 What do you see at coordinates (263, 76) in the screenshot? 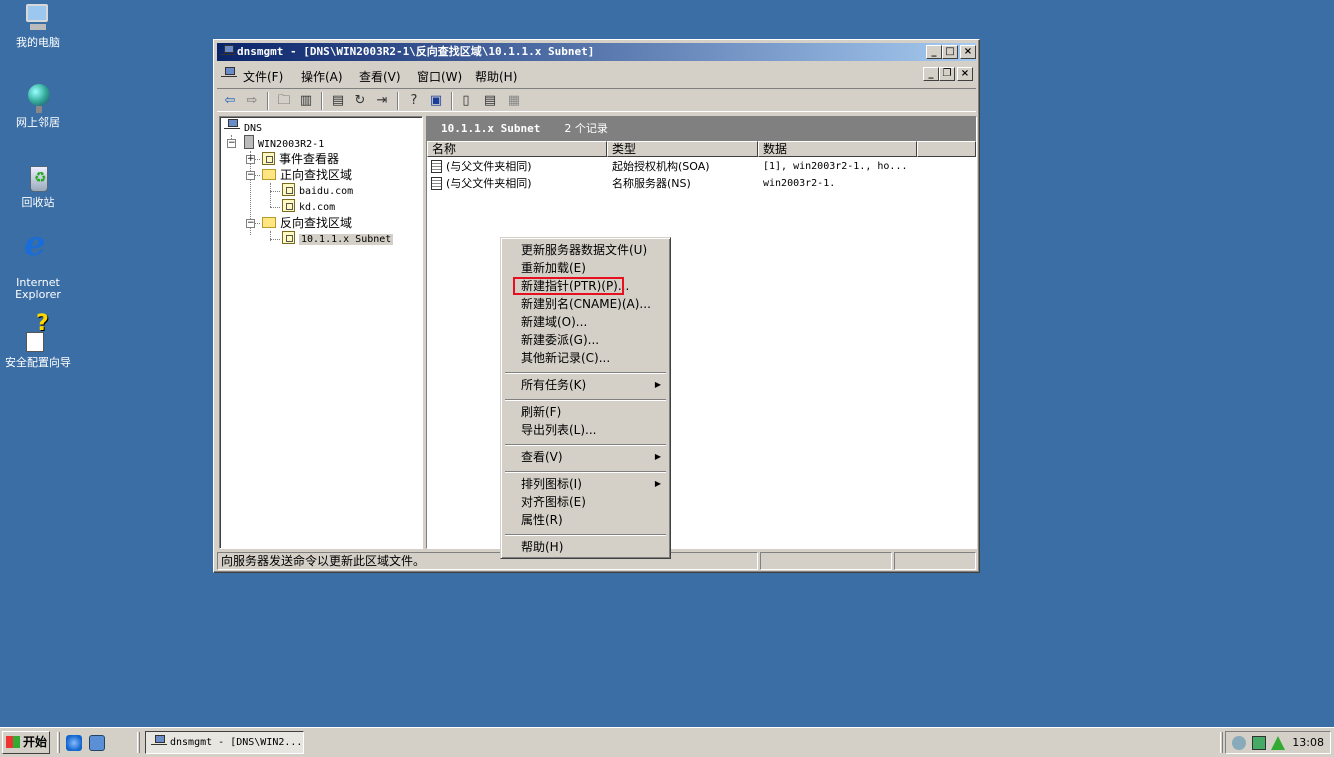
I see `menu-file: 文件(F)` at bounding box center [263, 76].